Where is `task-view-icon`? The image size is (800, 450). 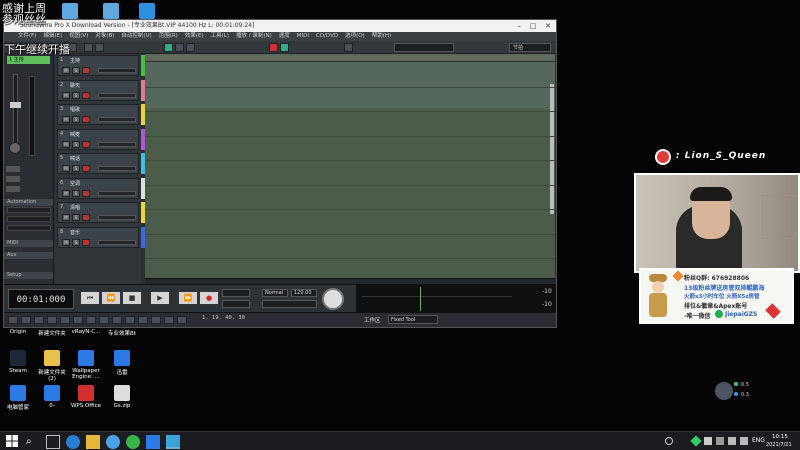
task-view-icon is located at coordinates (53, 442).